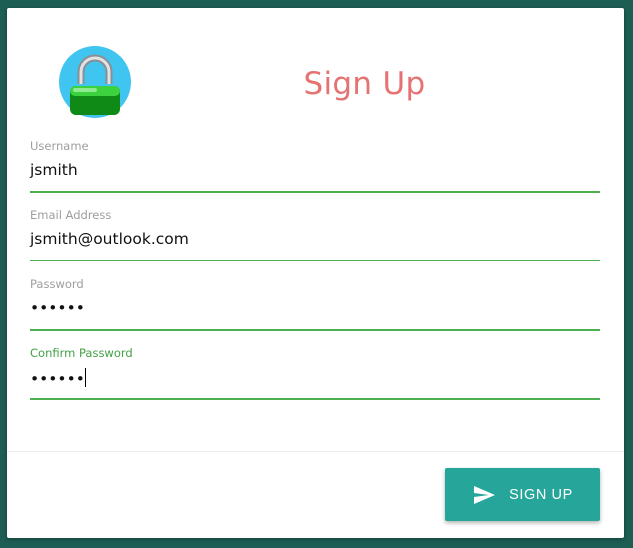 The image size is (633, 548). I want to click on username-field: Username jsmith, so click(315, 168).